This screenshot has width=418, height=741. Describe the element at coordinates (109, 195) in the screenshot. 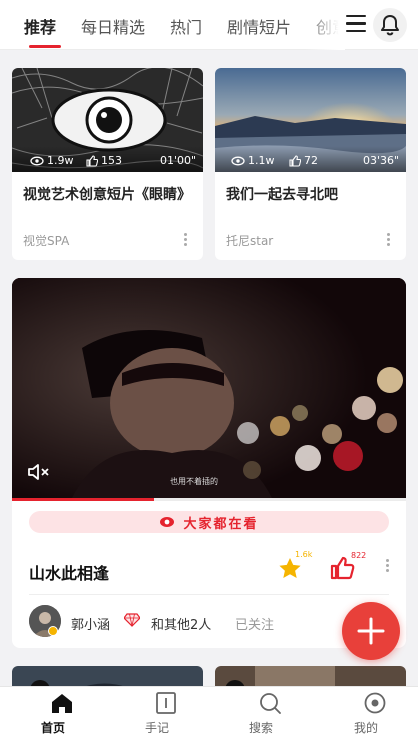

I see `video-title: 视觉艺术创意短片《眼睛》` at that location.